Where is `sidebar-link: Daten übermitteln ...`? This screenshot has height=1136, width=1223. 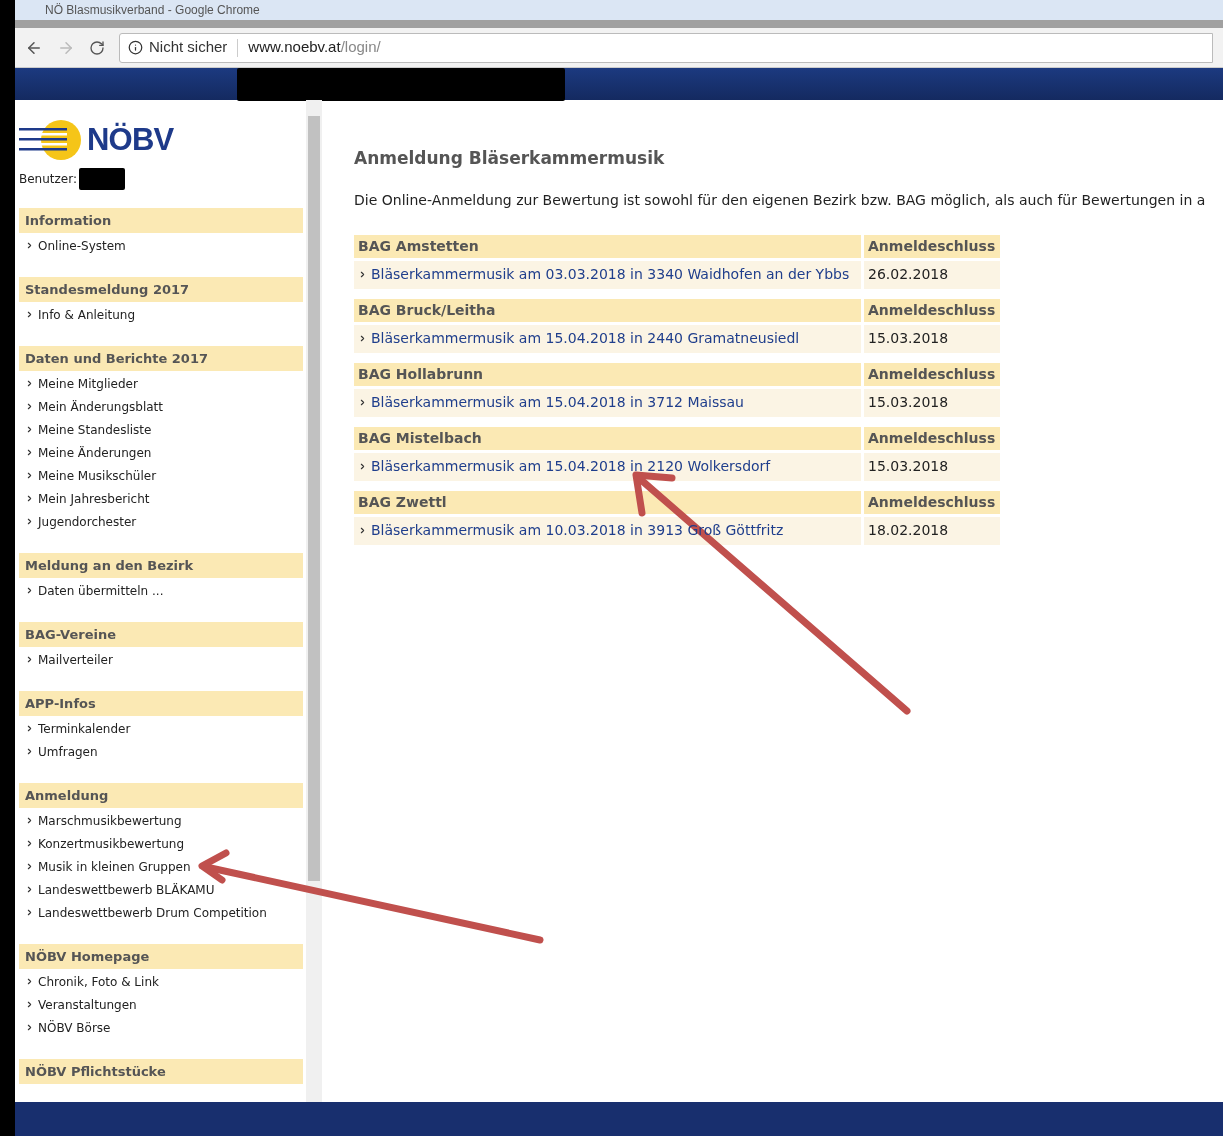
sidebar-link: Daten übermitteln ... is located at coordinates (161, 590).